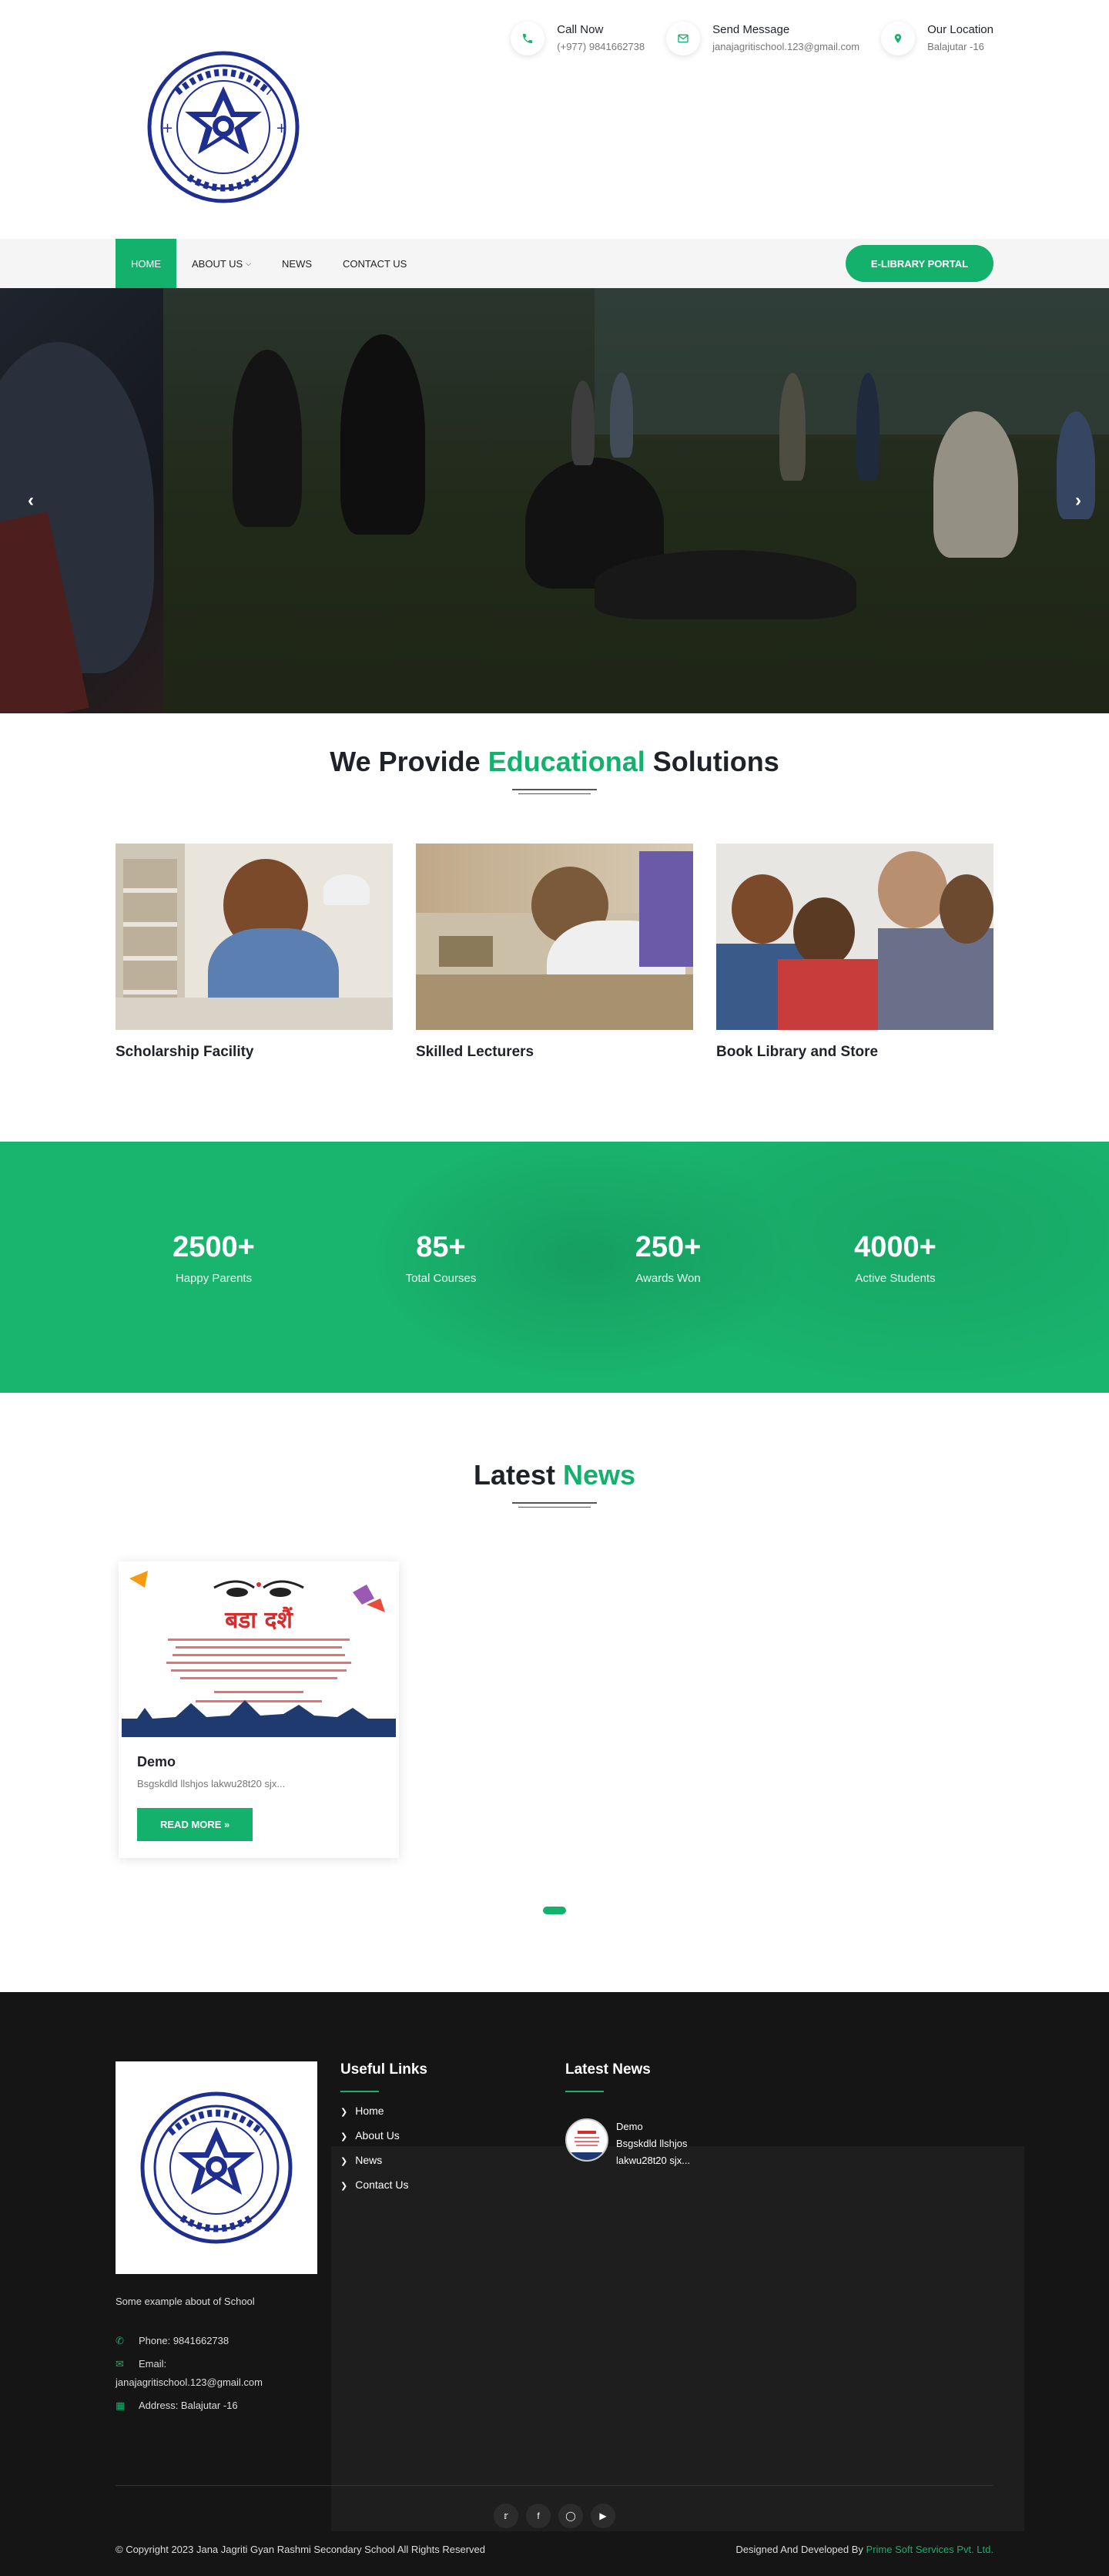 Image resolution: width=1109 pixels, height=2576 pixels. Describe the element at coordinates (895, 1278) in the screenshot. I see `stat-label: Active Students` at that location.